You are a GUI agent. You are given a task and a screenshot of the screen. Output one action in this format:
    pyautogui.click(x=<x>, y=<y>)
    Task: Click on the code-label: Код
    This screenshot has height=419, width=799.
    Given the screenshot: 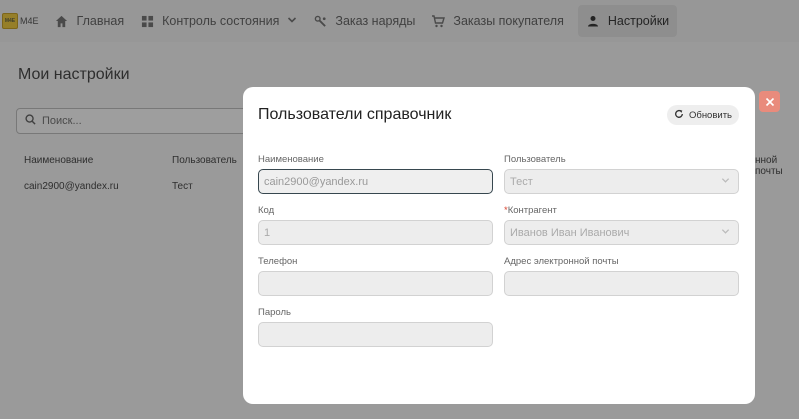 What is the action you would take?
    pyautogui.click(x=266, y=210)
    